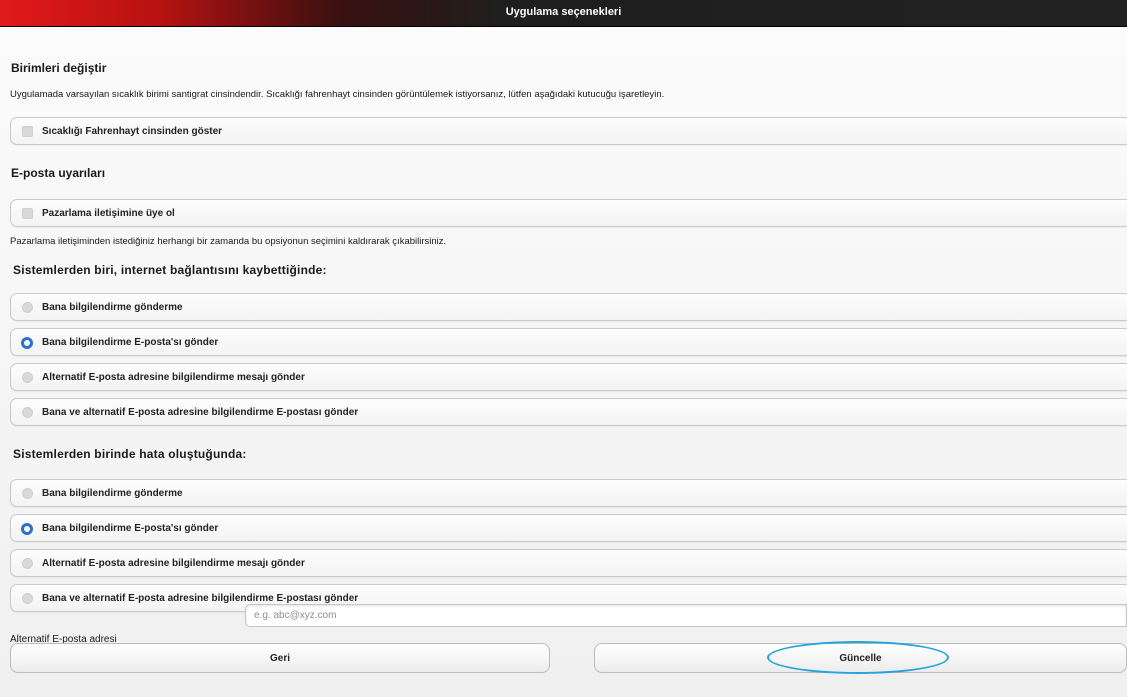  Describe the element at coordinates (27, 131) in the screenshot. I see `fahrenheit-checkbox` at that location.